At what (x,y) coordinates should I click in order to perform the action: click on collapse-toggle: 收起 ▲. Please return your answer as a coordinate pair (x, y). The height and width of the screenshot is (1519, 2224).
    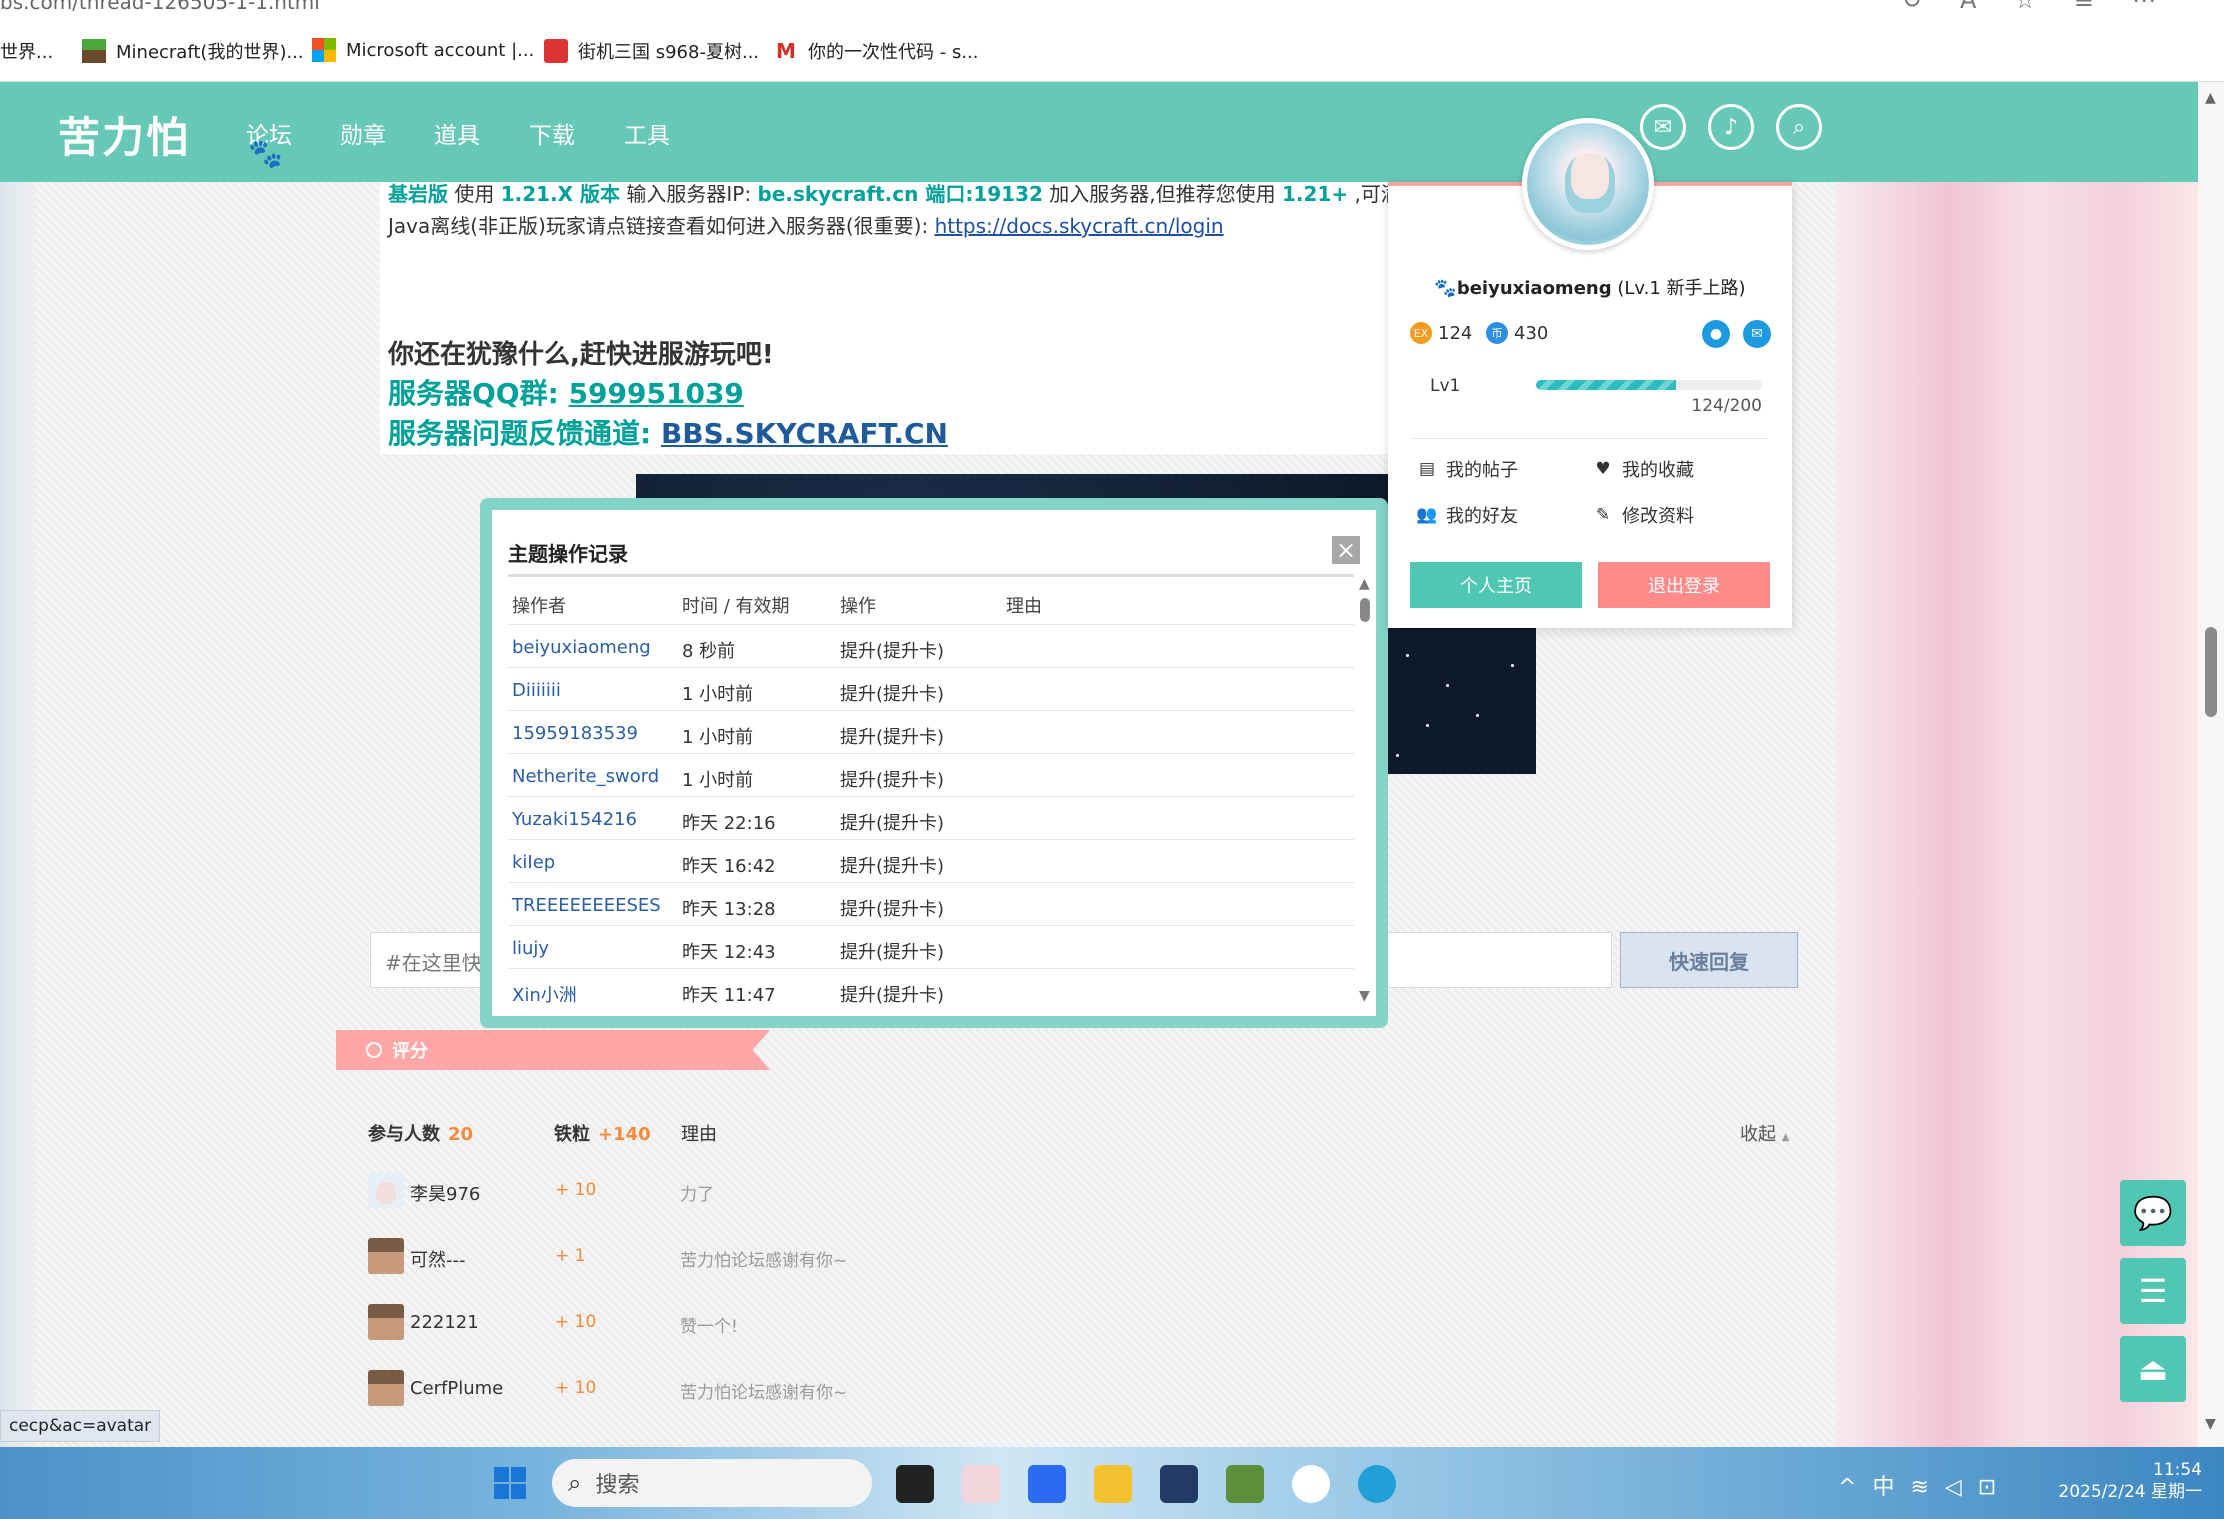
    Looking at the image, I should click on (1764, 1133).